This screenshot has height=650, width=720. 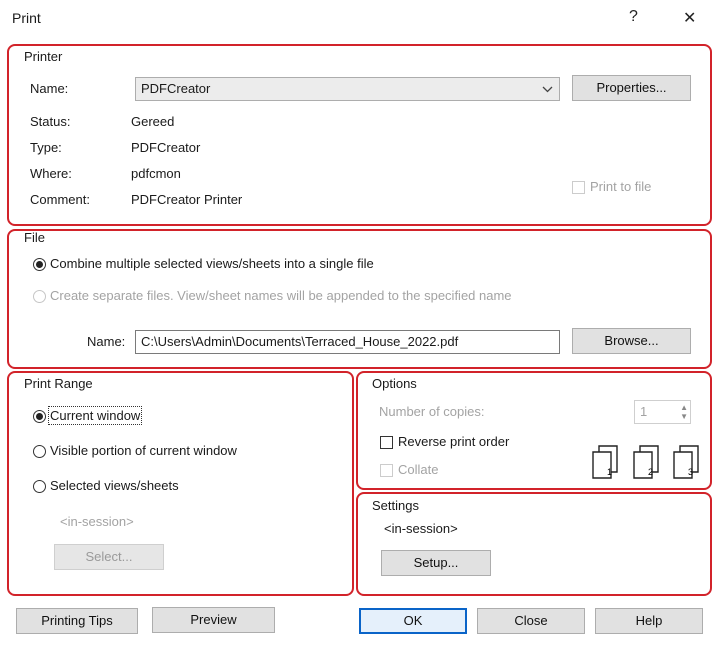 What do you see at coordinates (609, 472) in the screenshot?
I see `collate-icon-number-1: 1` at bounding box center [609, 472].